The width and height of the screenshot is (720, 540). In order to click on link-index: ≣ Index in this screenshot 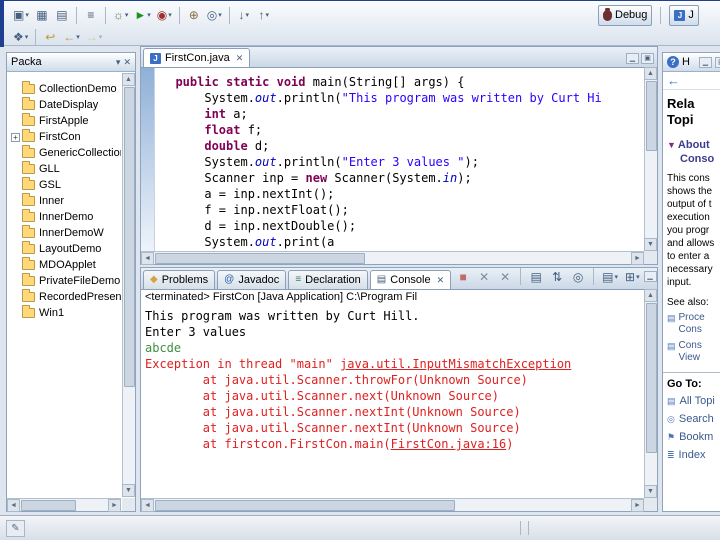, I will do `click(691, 455)`.